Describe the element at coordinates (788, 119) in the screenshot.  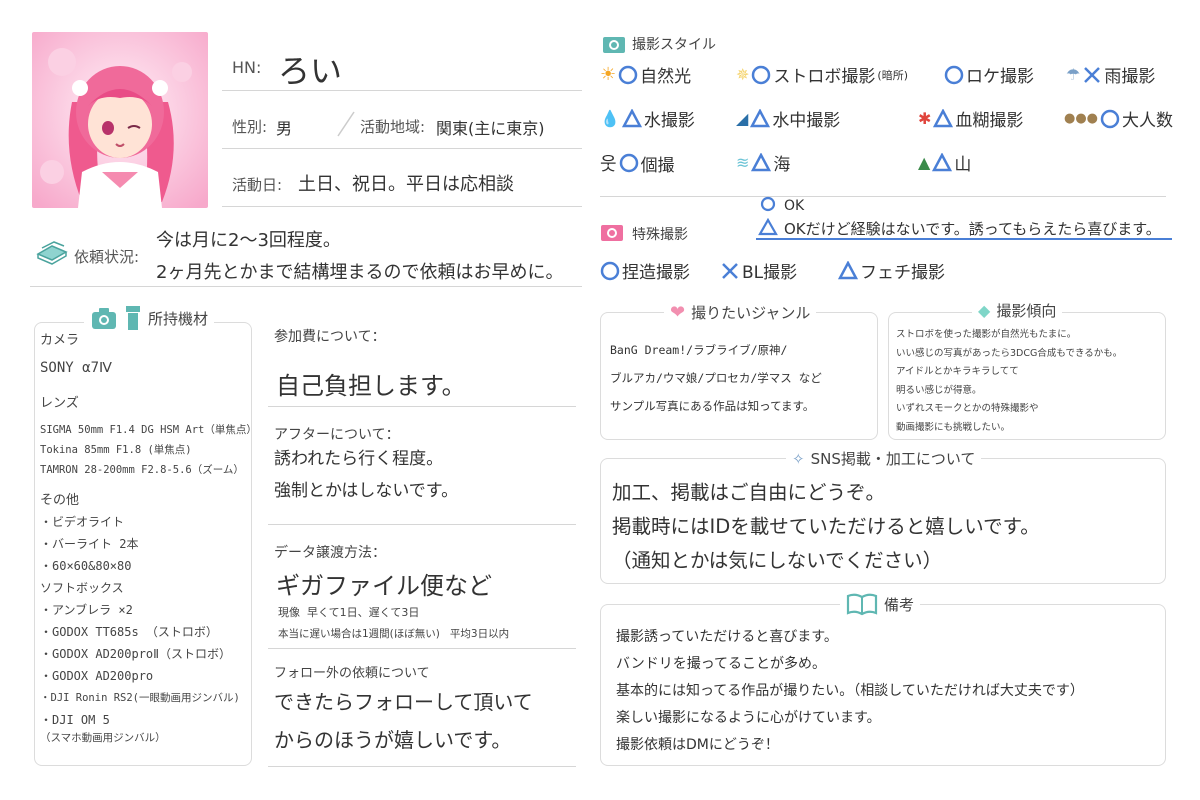
I see `style-underwater: ◢ 水中撮影` at that location.